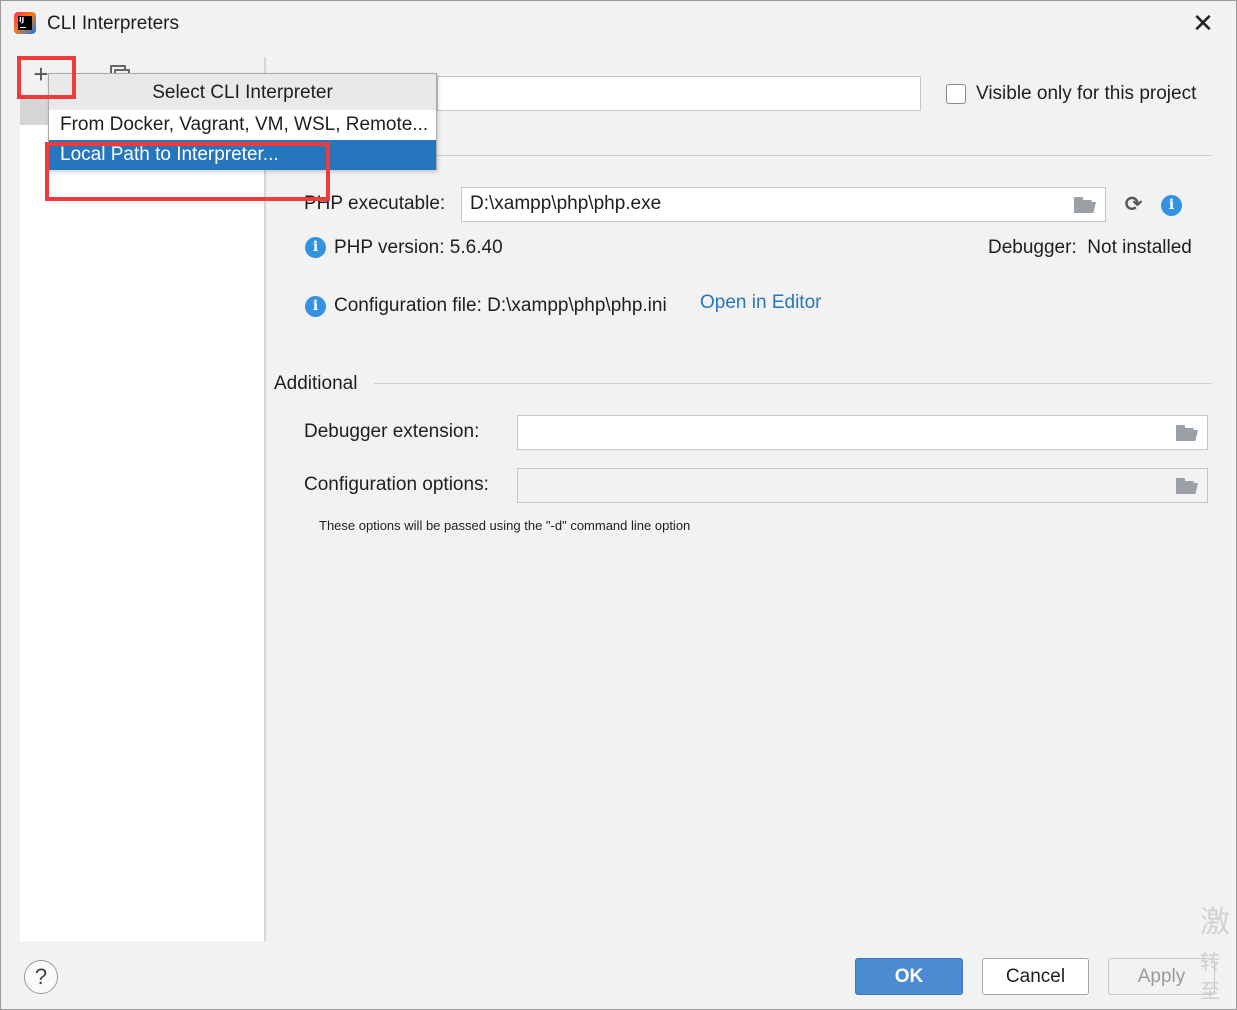 This screenshot has height=1010, width=1237. I want to click on visible-only-label: Visible only for this project, so click(1086, 93).